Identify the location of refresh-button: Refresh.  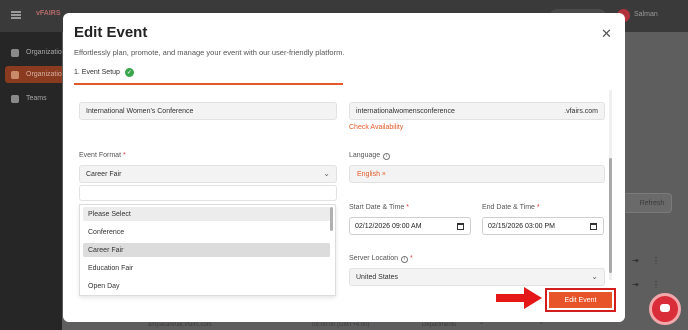
(647, 203).